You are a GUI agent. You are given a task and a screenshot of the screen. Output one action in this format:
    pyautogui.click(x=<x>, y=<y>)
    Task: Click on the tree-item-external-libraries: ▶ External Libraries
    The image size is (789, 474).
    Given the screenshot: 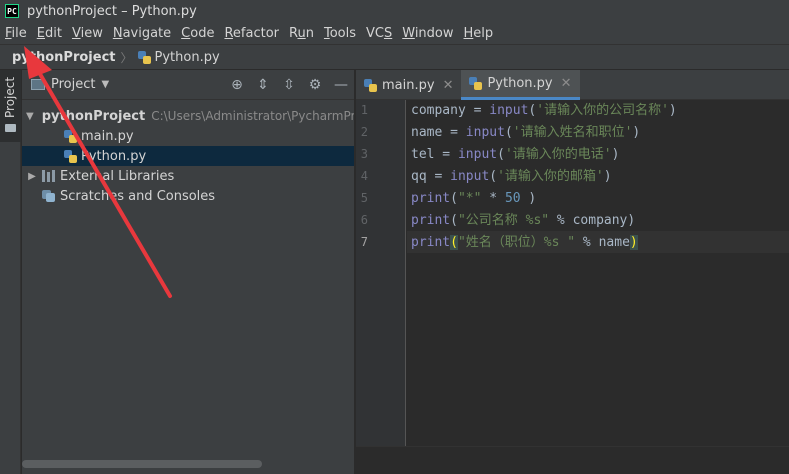 What is the action you would take?
    pyautogui.click(x=188, y=176)
    